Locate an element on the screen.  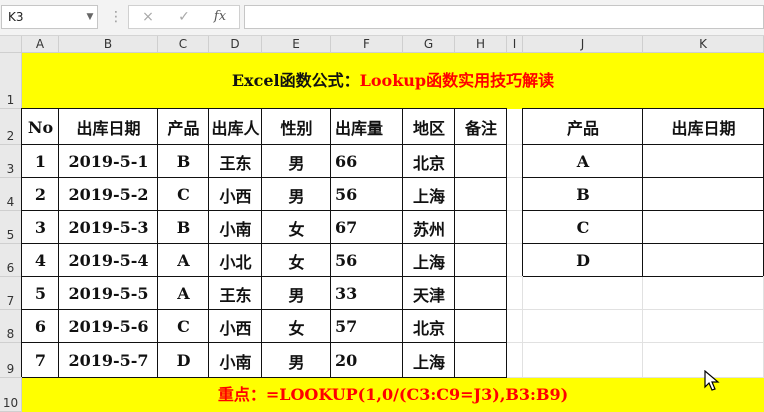
column-header-c: C is located at coordinates (183, 44).